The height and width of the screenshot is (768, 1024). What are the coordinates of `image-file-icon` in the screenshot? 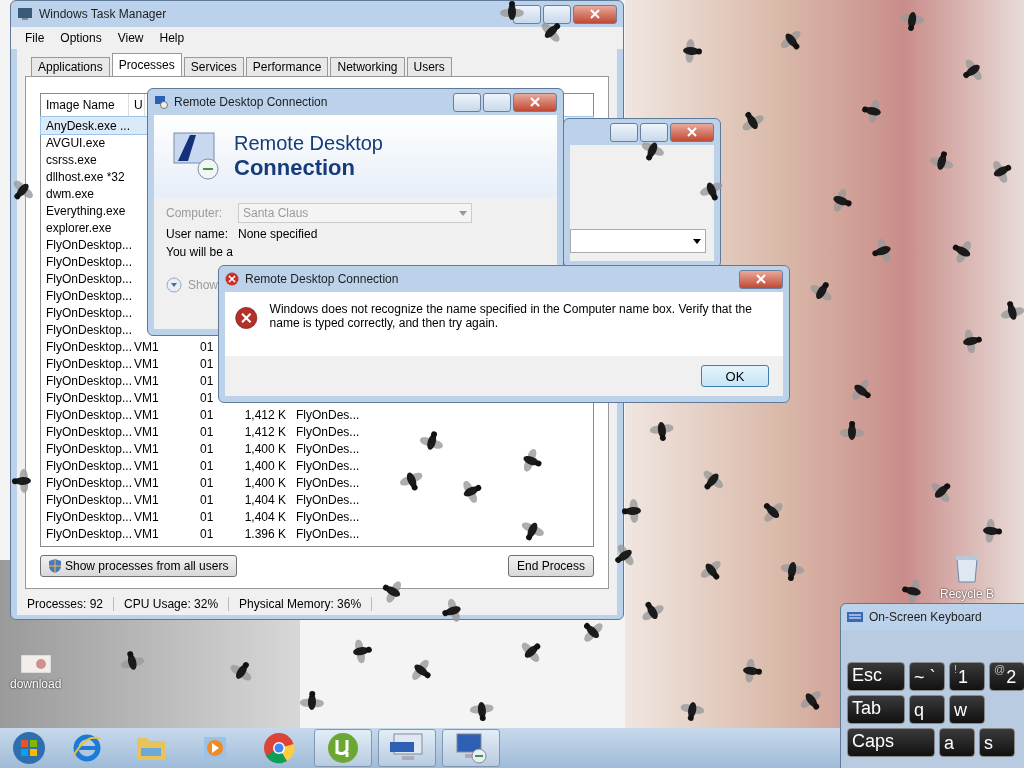 It's located at (35, 664).